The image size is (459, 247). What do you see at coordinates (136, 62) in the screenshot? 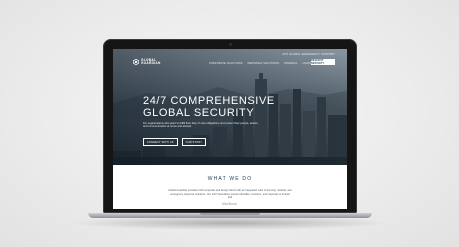
I see `guardian-logo-icon` at bounding box center [136, 62].